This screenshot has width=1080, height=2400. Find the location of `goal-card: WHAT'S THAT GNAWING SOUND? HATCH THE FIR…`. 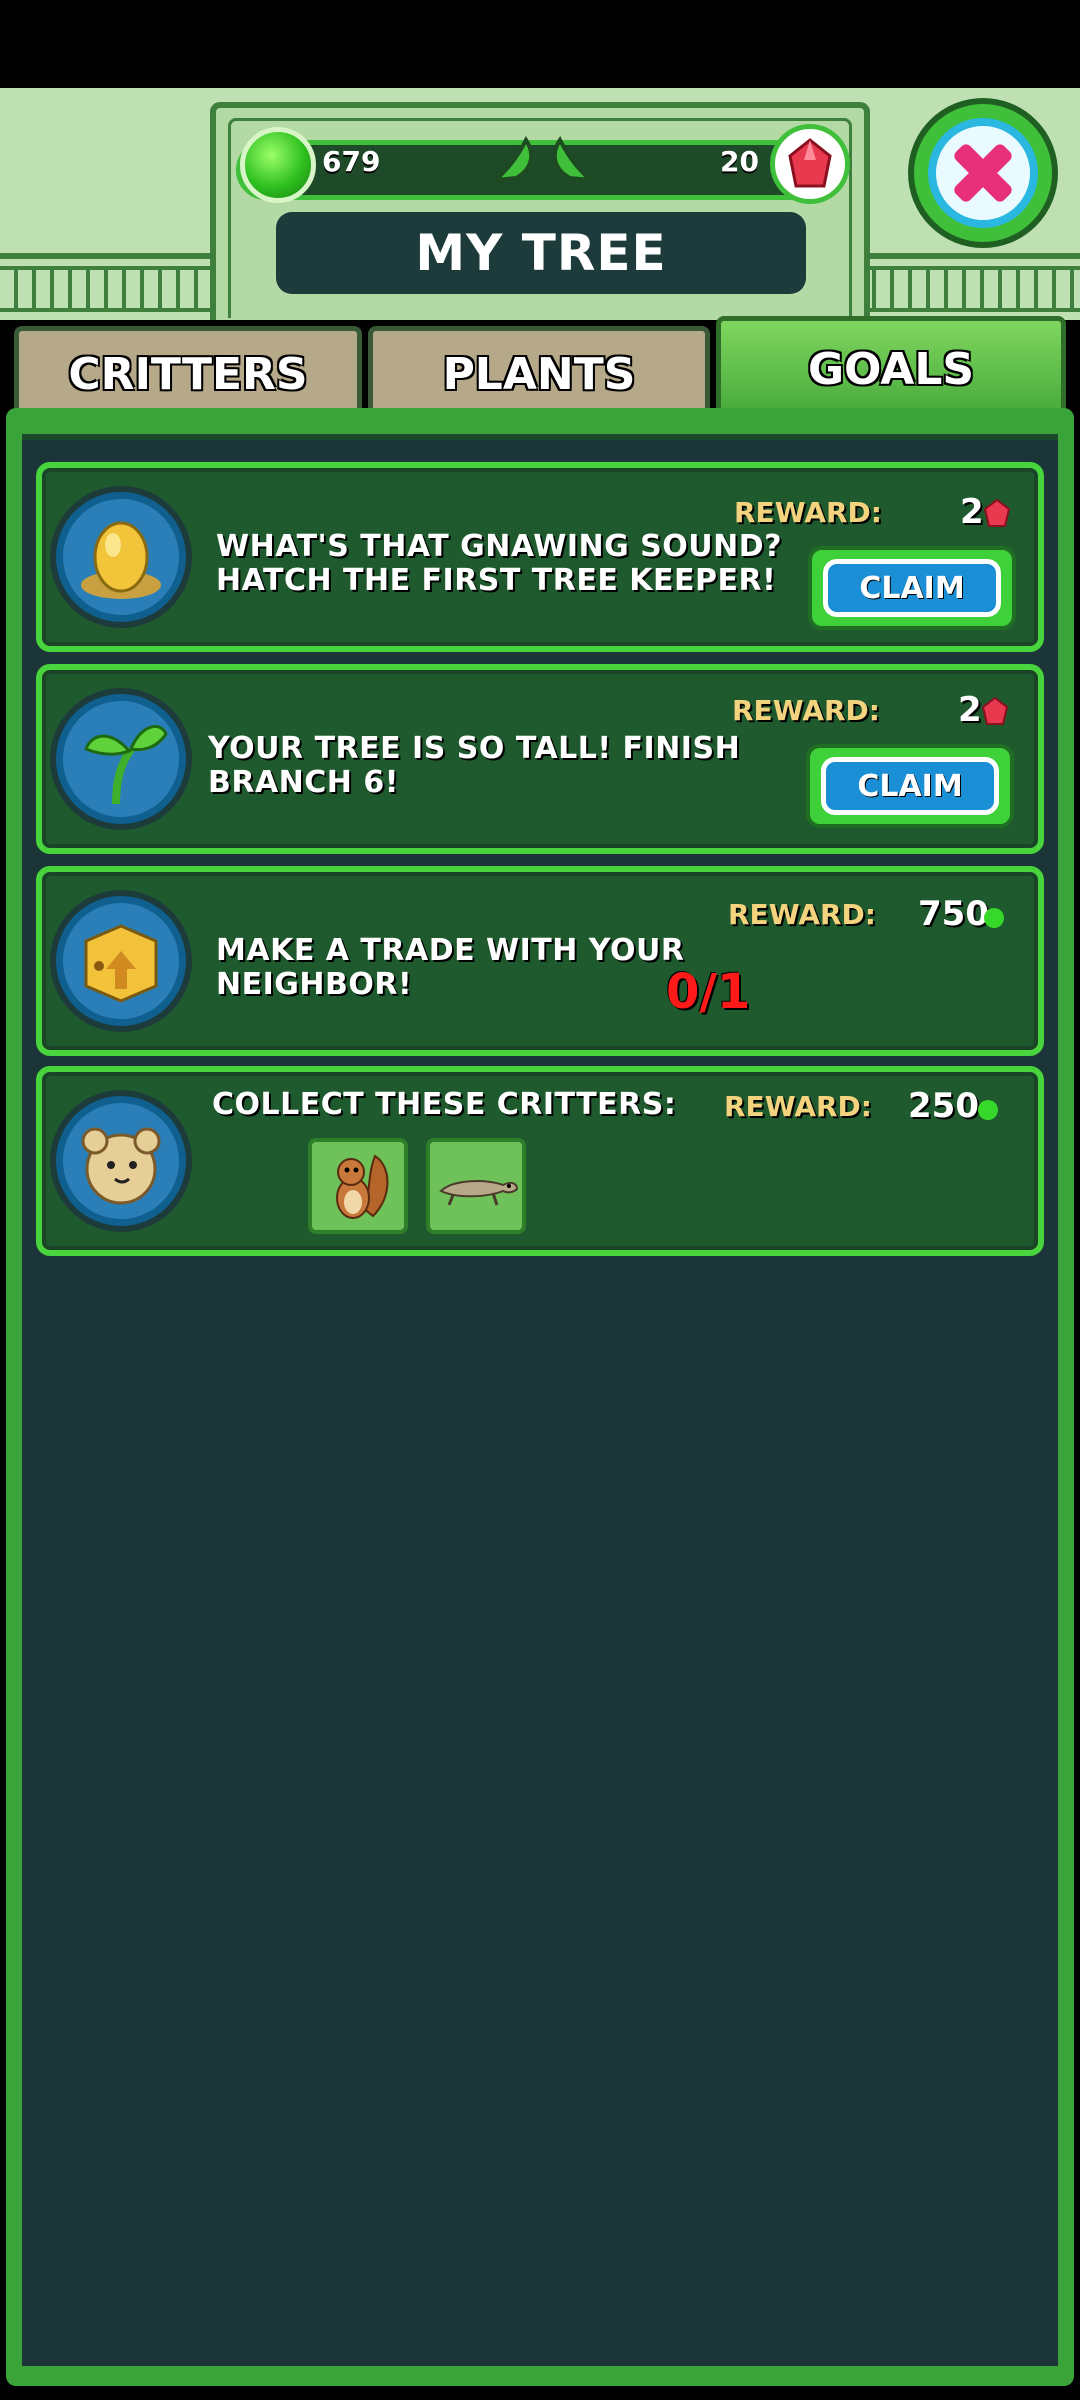

goal-card: WHAT'S THAT GNAWING SOUND? HATCH THE FIR… is located at coordinates (540, 557).